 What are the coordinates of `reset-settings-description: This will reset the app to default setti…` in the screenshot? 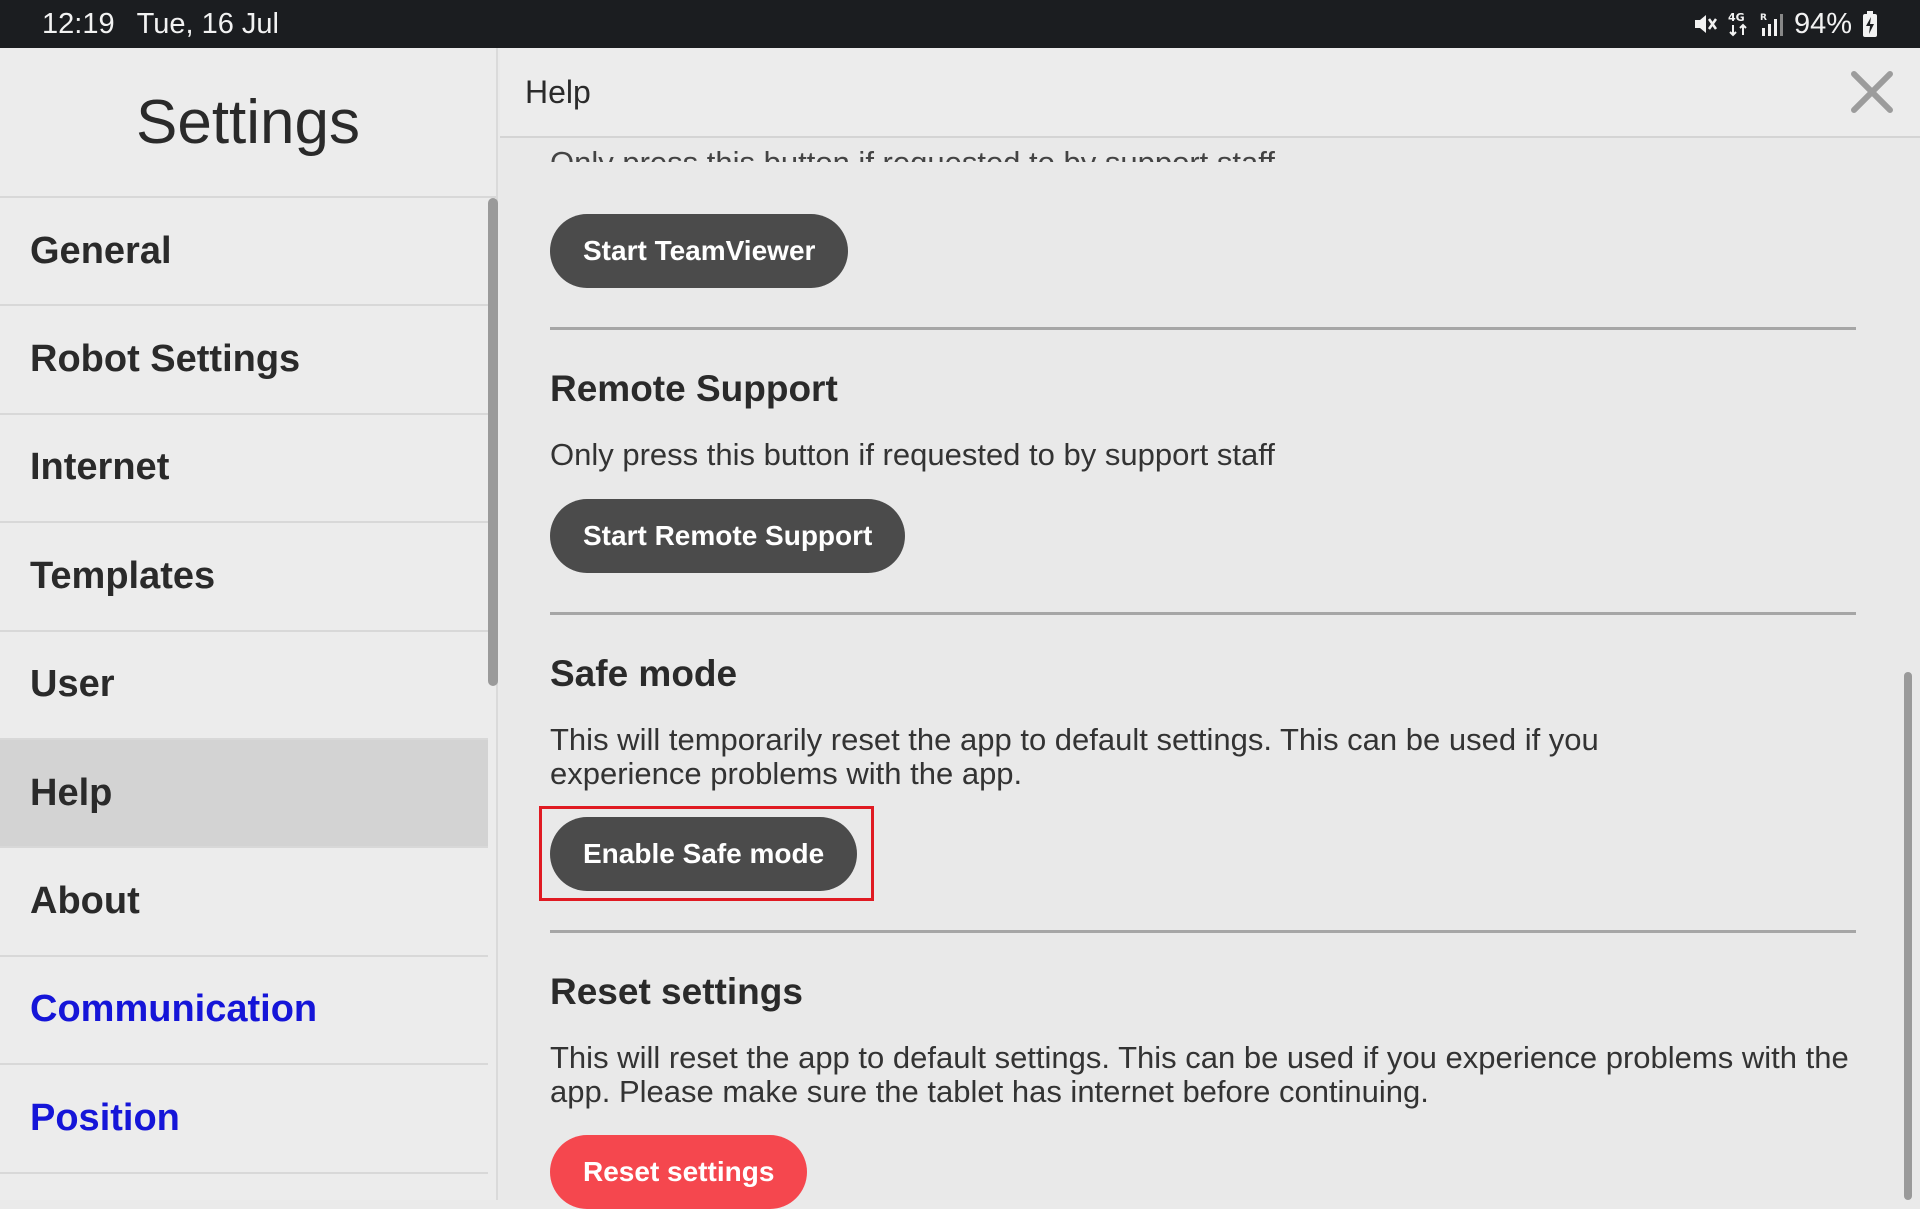 It's located at (1199, 1074).